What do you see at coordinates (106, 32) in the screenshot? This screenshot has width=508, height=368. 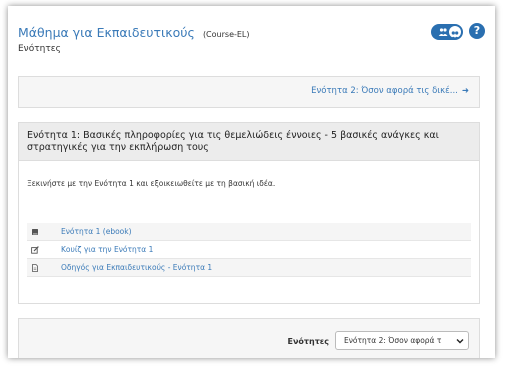 I see `course-title: Μάθημα για Εκπαιδευτικούς` at bounding box center [106, 32].